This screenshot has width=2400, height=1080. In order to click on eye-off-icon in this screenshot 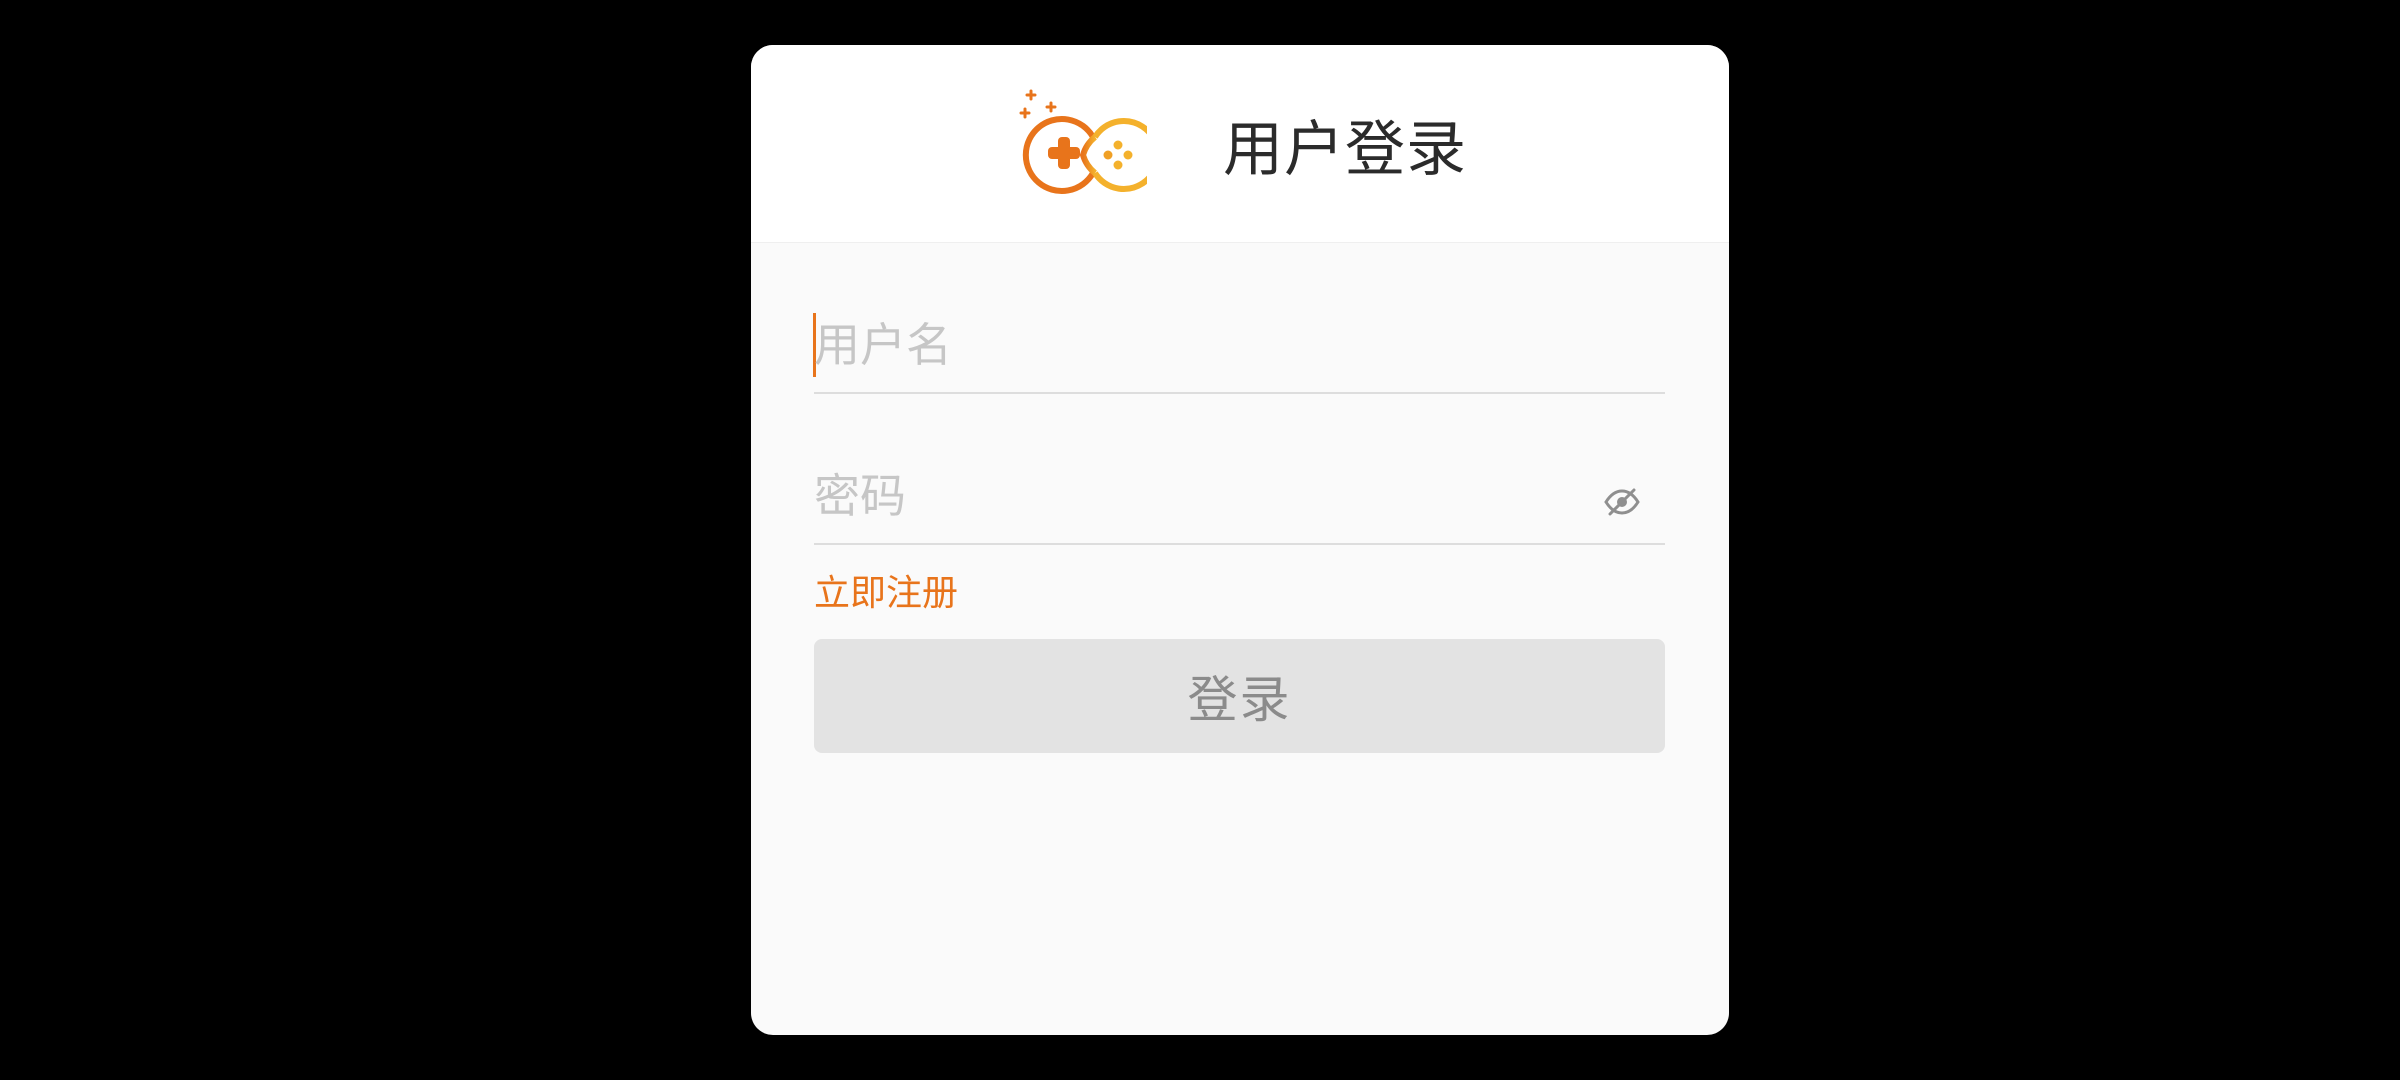, I will do `click(1622, 502)`.